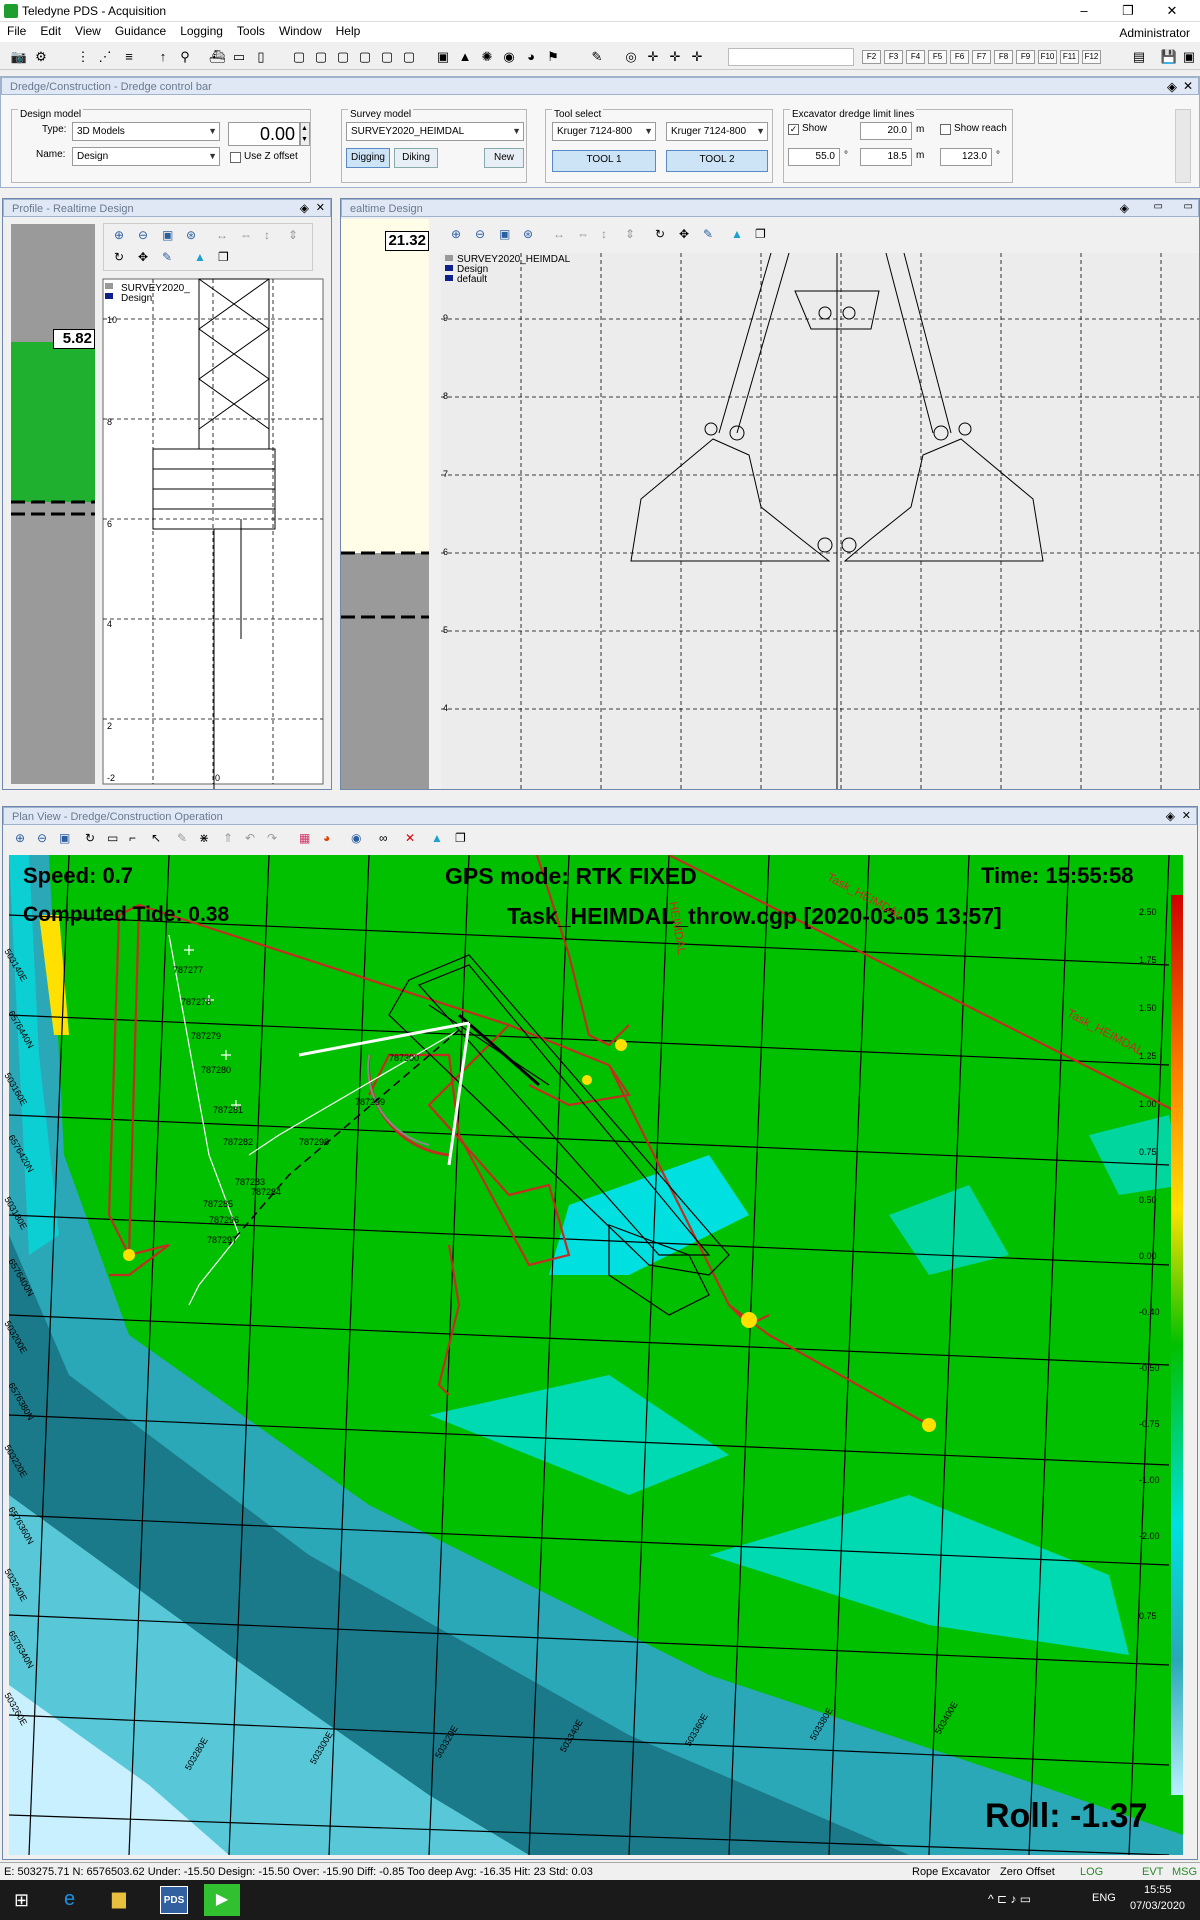 The width and height of the screenshot is (1200, 1920). I want to click on use-z-offset-checkbox, so click(235, 157).